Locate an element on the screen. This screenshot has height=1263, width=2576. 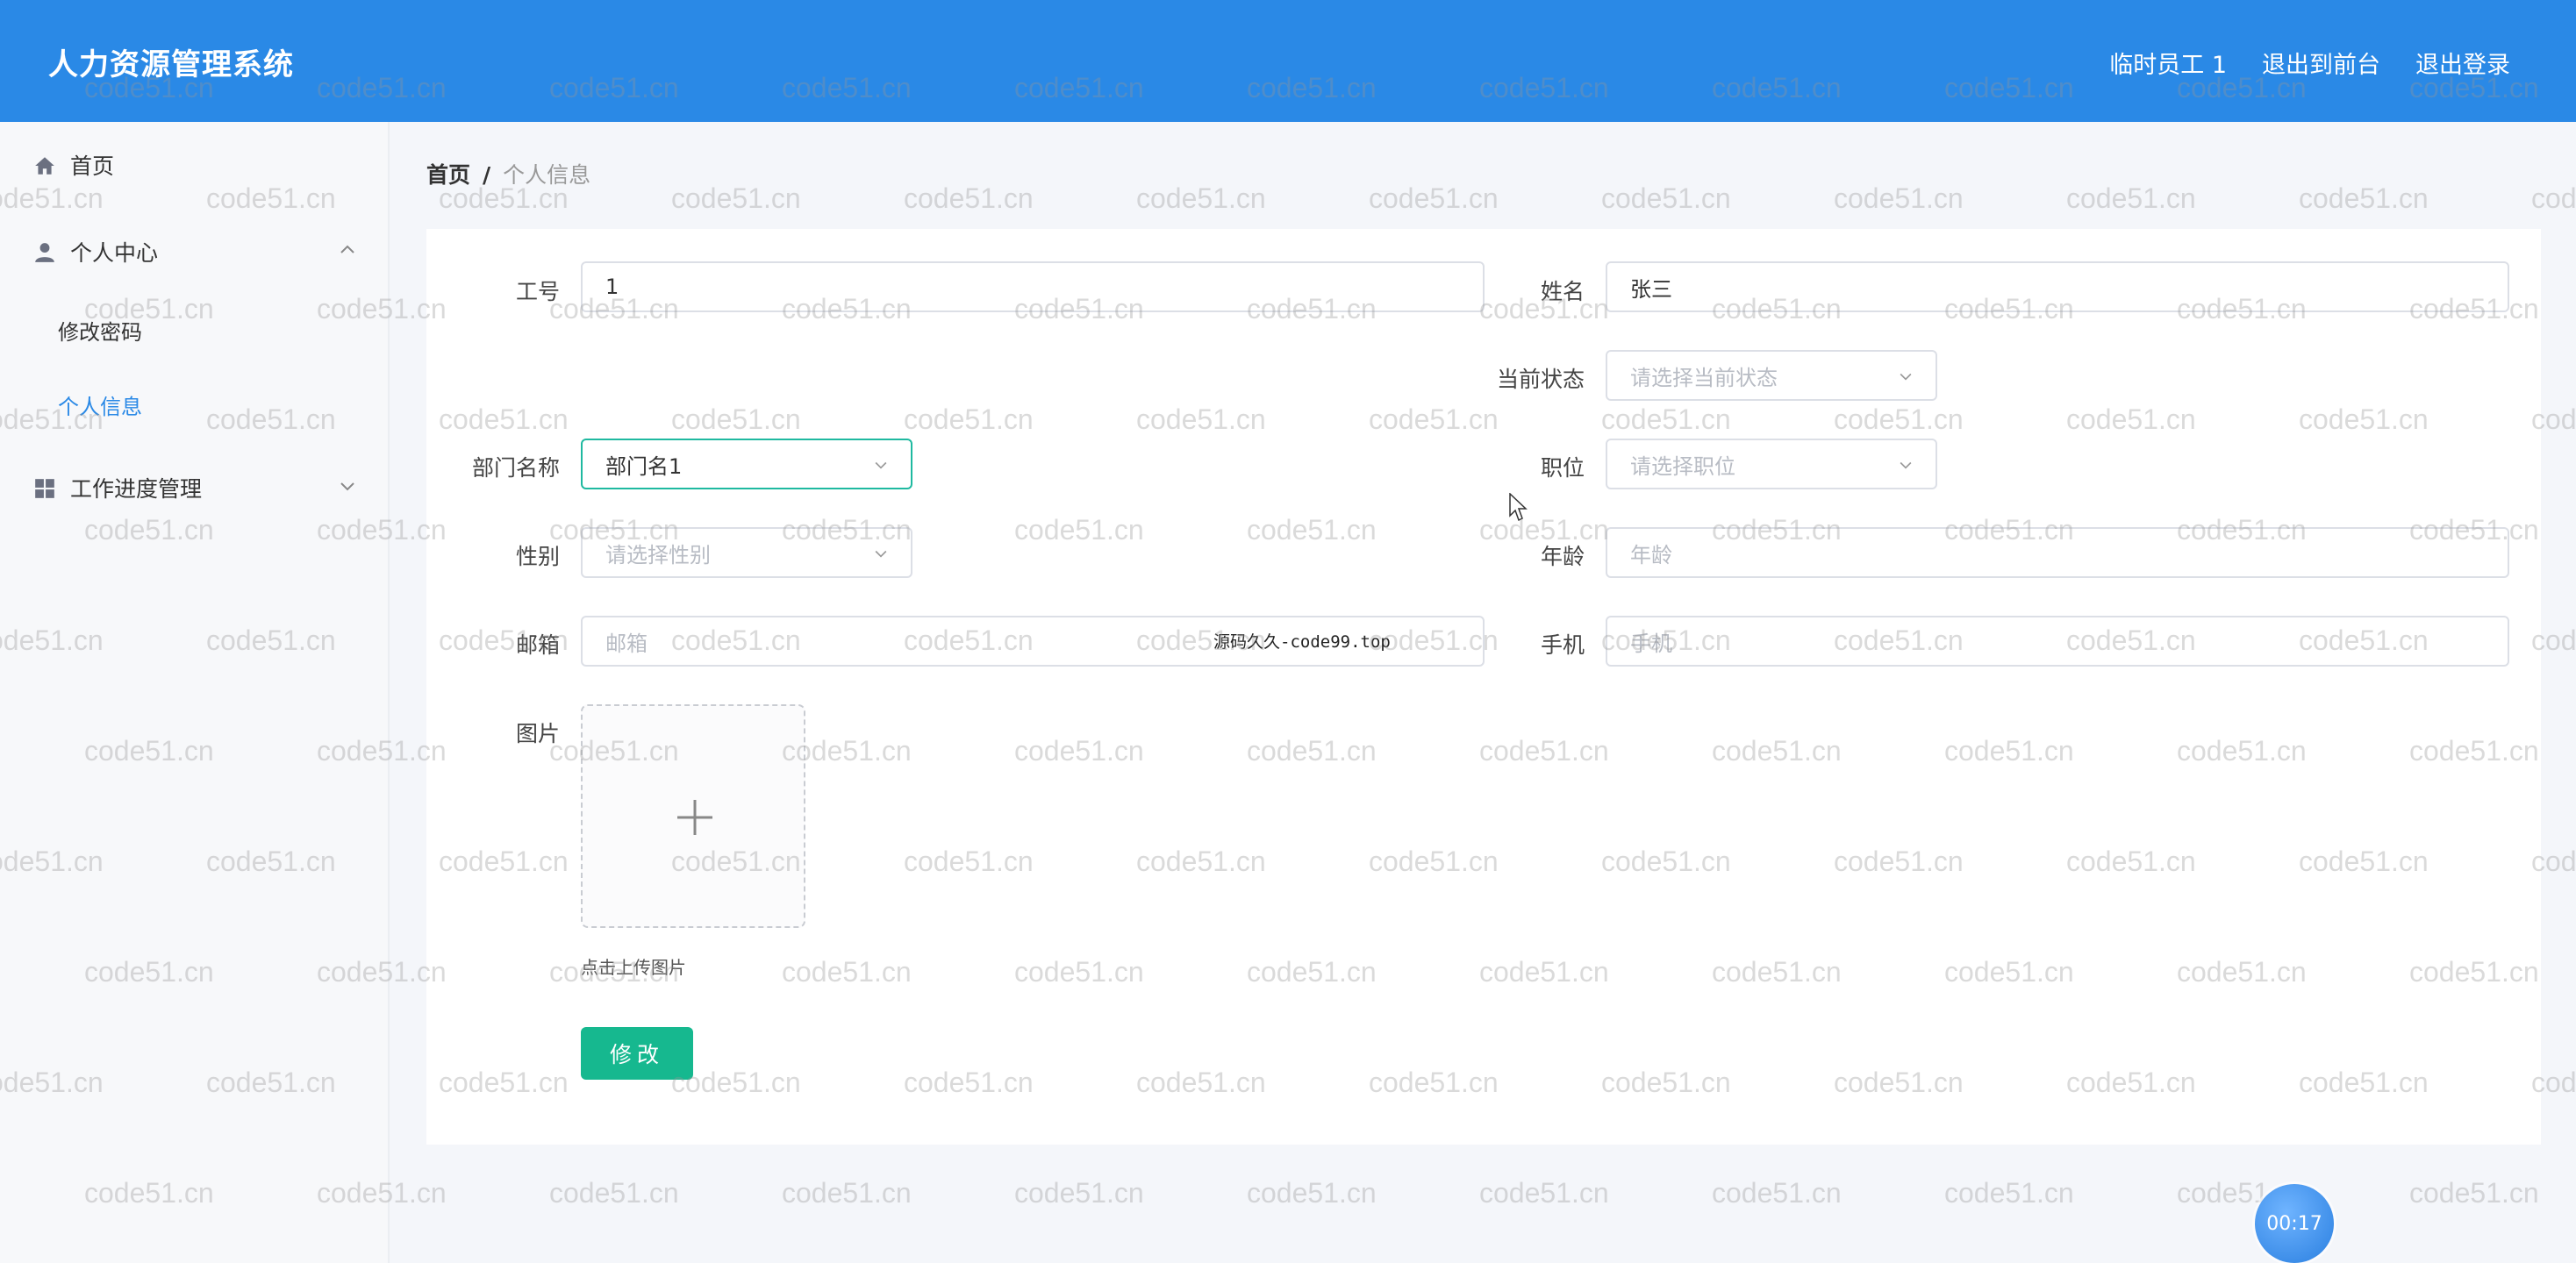
overlay-source-text: 源码久久-code99.top is located at coordinates (1302, 642).